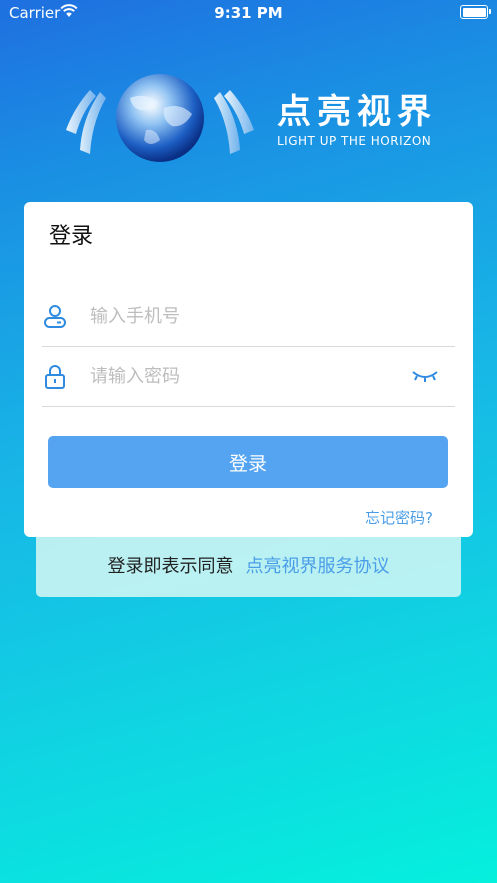  I want to click on clock: 9:31 PM, so click(248, 13).